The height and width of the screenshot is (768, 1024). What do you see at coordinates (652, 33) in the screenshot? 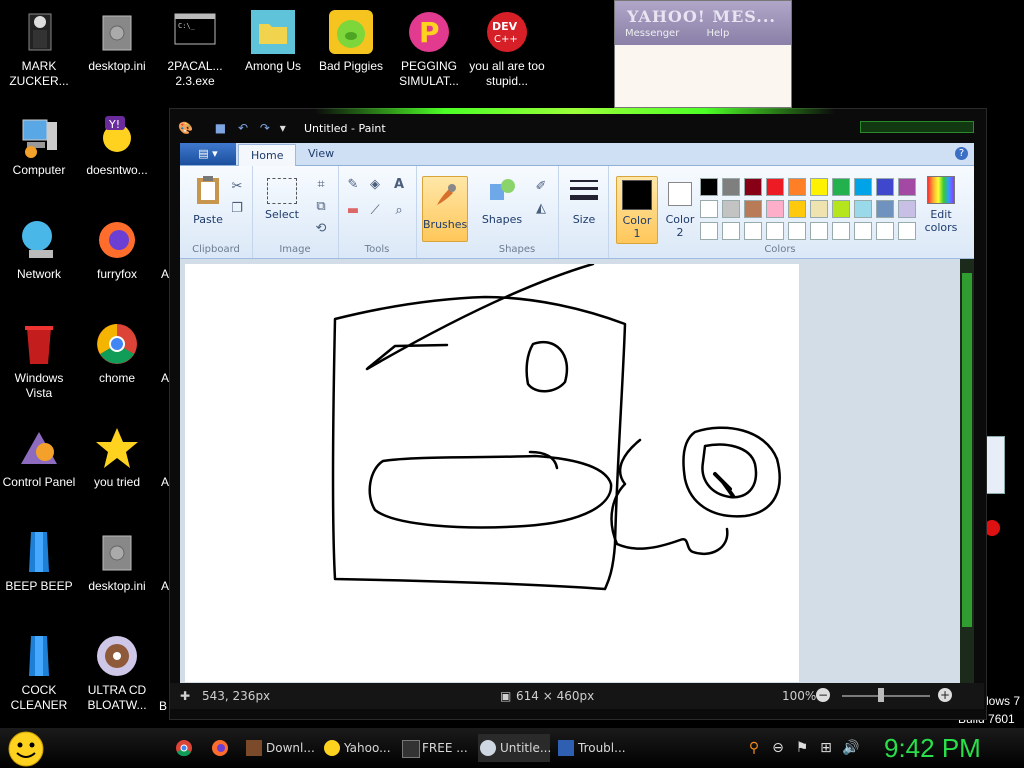
I see `yahoo-menu-messenger: Messenger` at bounding box center [652, 33].